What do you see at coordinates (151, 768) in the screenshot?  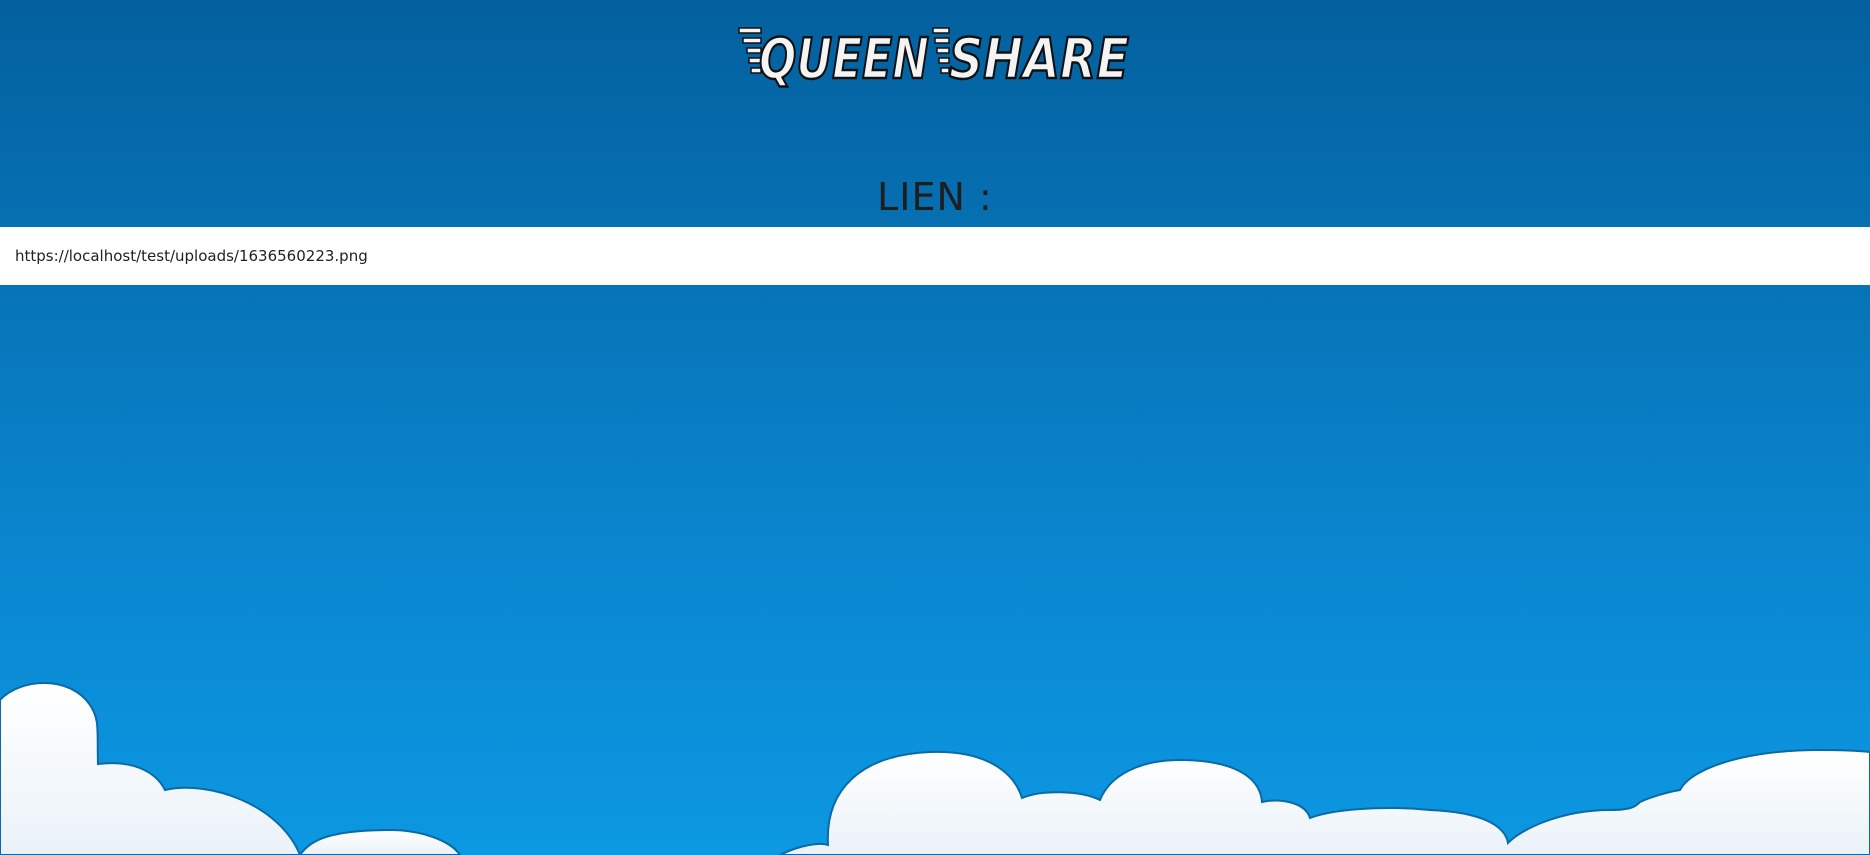 I see `cloud-left` at bounding box center [151, 768].